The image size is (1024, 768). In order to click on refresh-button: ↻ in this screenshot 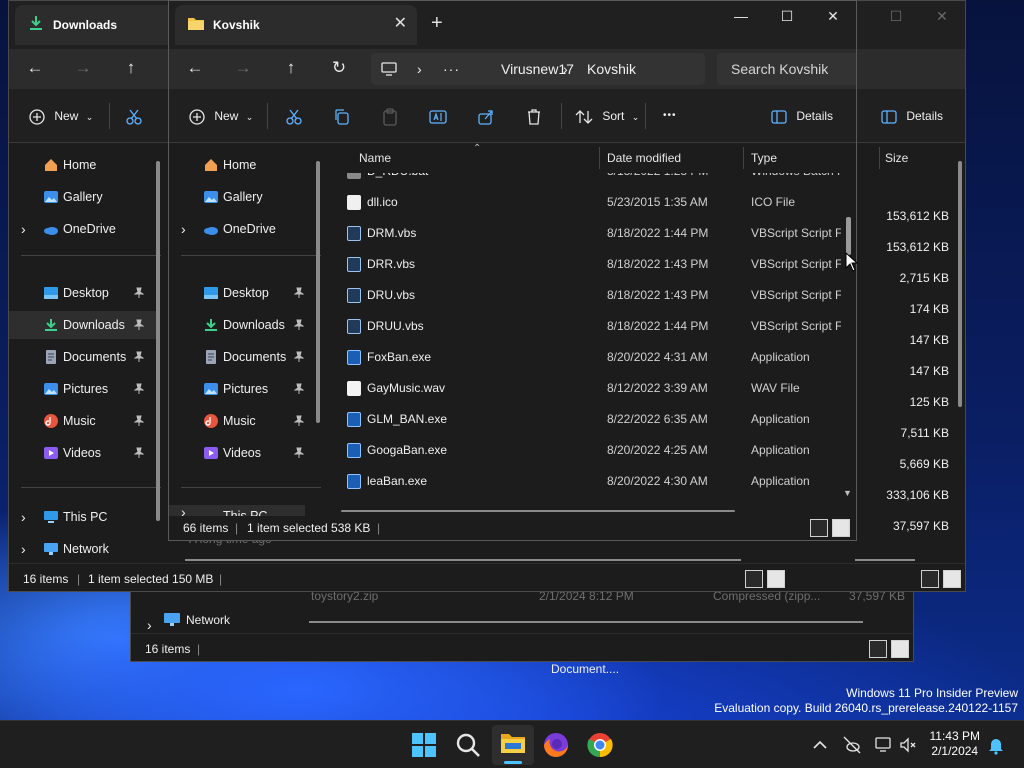, I will do `click(339, 69)`.